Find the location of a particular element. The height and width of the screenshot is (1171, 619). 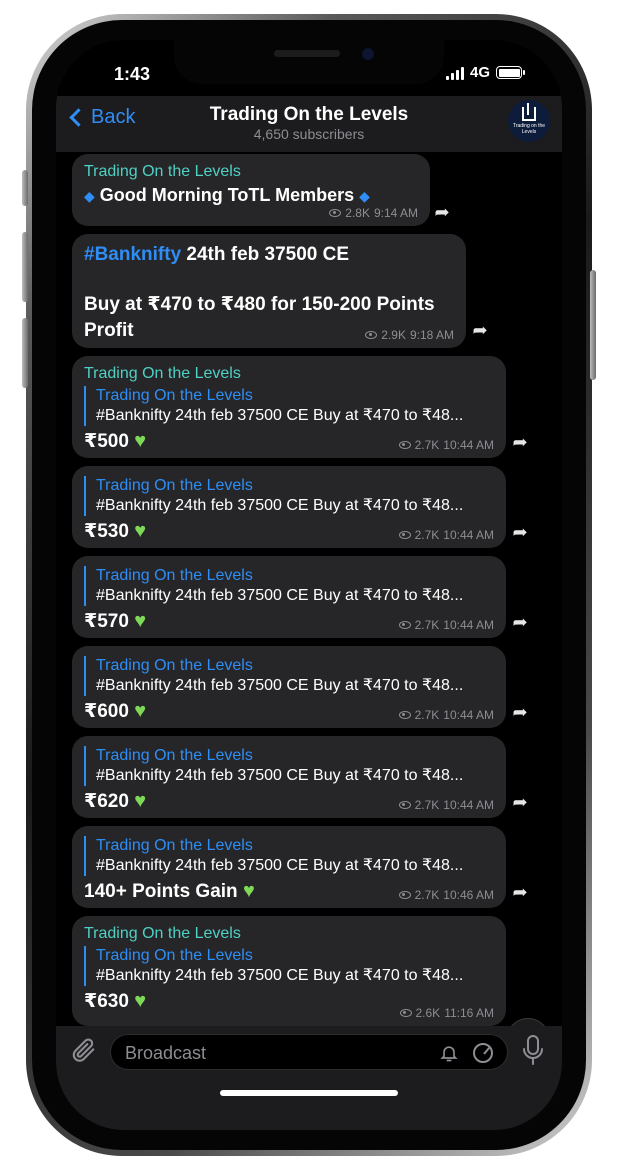

message-time: 10:46 AM is located at coordinates (468, 895).